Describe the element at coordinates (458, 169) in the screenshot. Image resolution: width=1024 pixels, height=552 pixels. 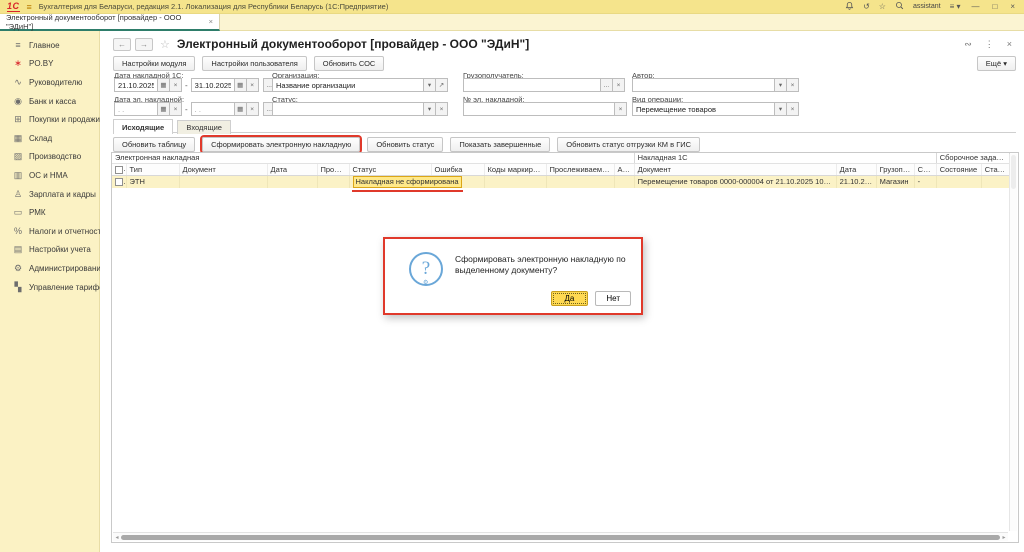
I see `col-error: Ошибка` at that location.